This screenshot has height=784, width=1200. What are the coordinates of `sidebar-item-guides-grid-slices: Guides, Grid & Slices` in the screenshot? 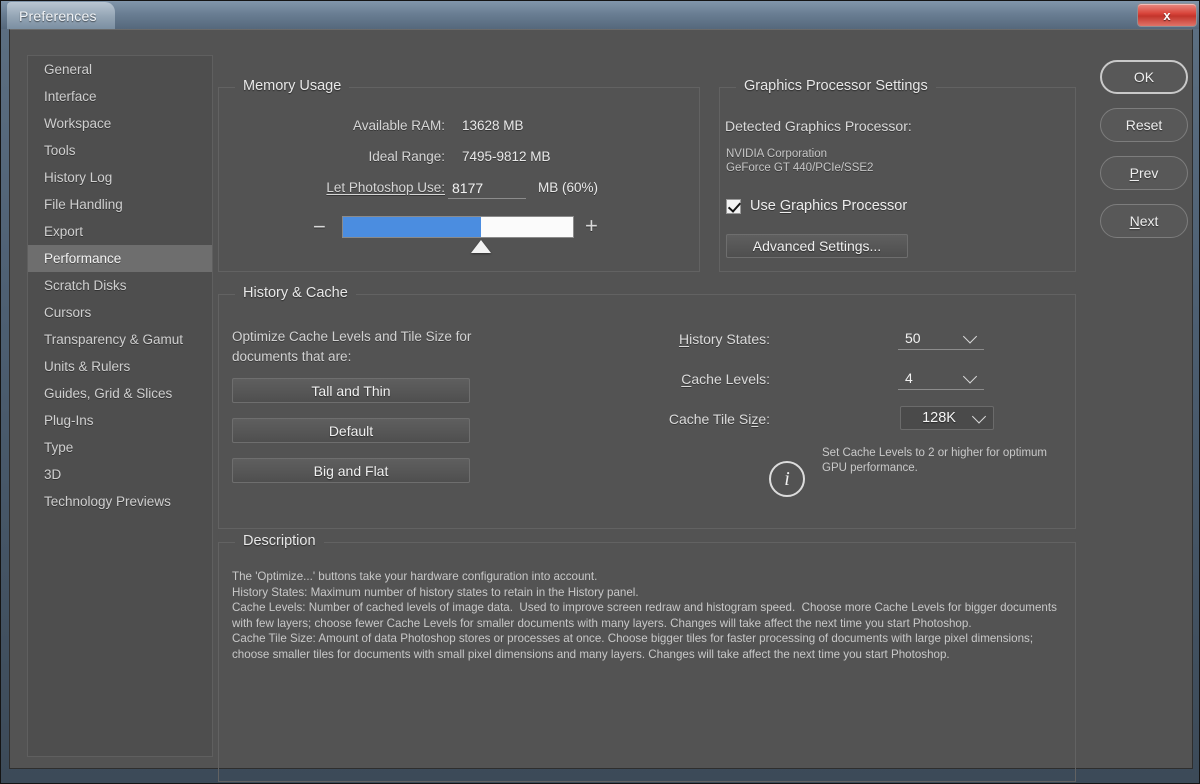 It's located at (120, 393).